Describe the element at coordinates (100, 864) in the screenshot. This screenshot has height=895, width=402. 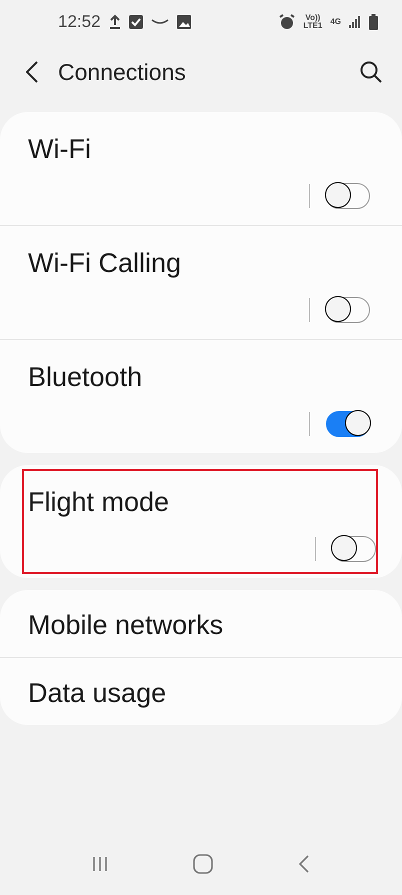
I see `recent-apps-button` at that location.